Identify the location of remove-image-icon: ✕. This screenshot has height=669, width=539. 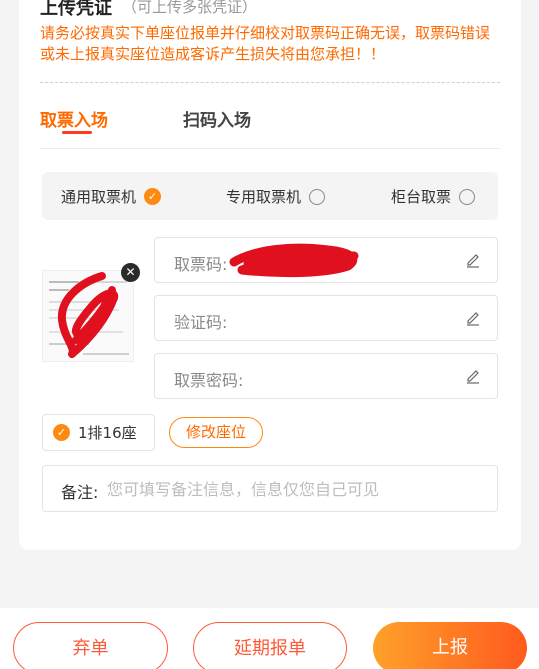
(130, 272).